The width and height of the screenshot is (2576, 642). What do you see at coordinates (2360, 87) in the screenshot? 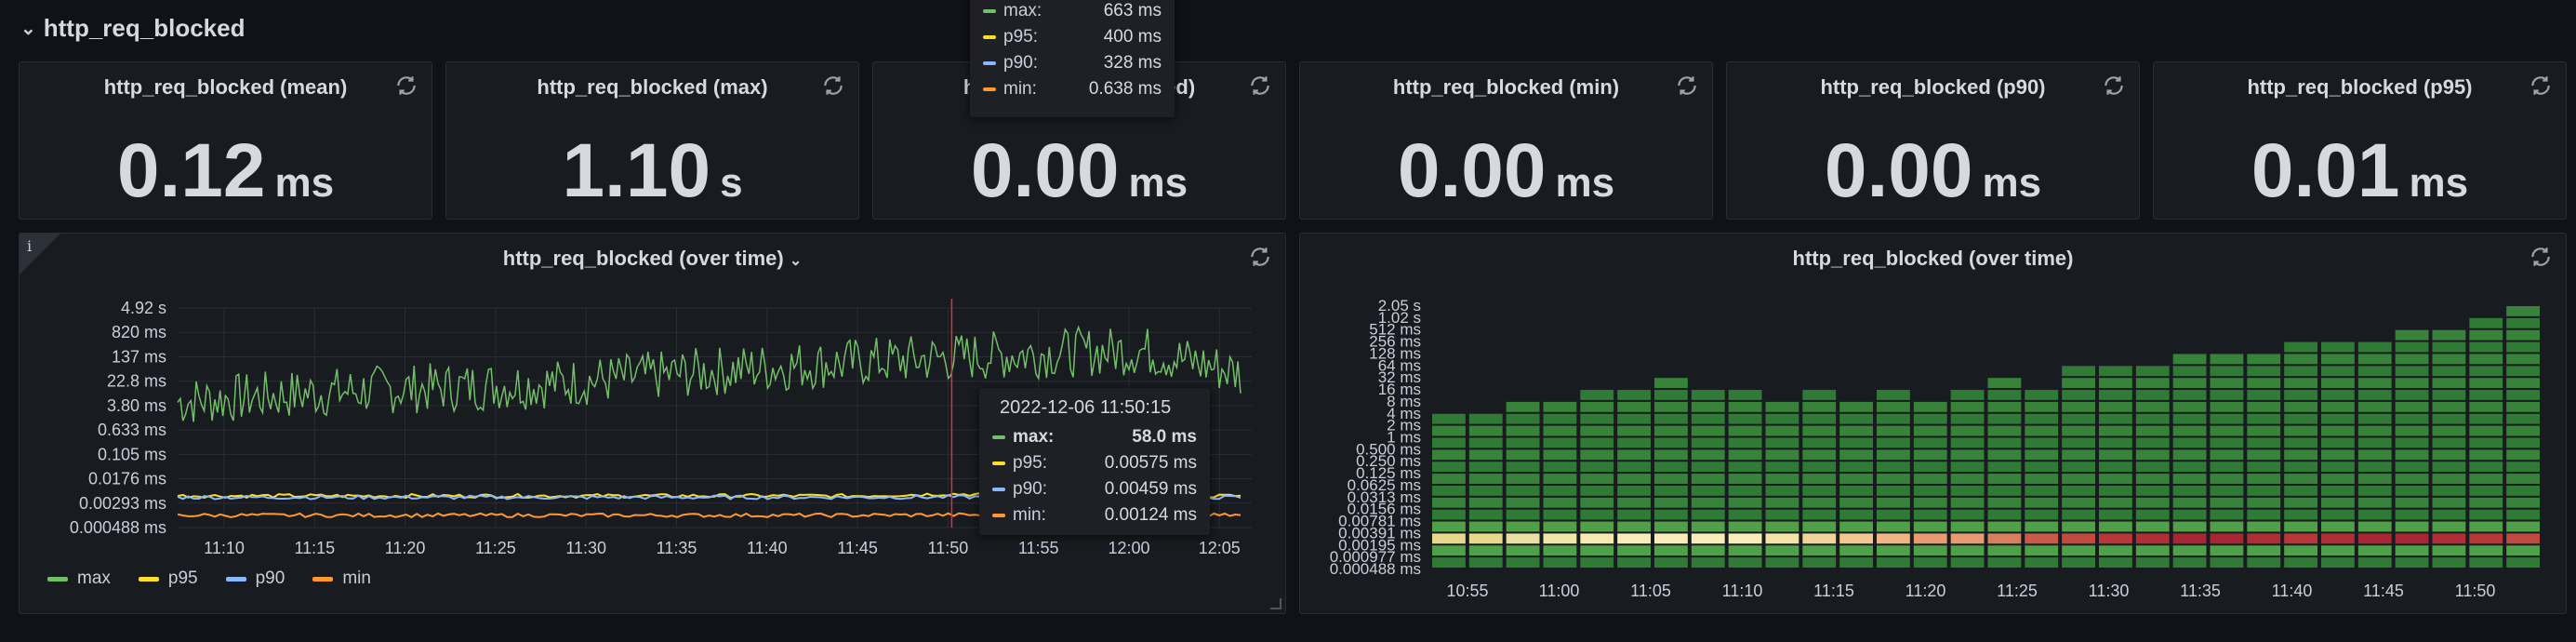
I see `panel-title: http_req_blocked (p95)` at bounding box center [2360, 87].